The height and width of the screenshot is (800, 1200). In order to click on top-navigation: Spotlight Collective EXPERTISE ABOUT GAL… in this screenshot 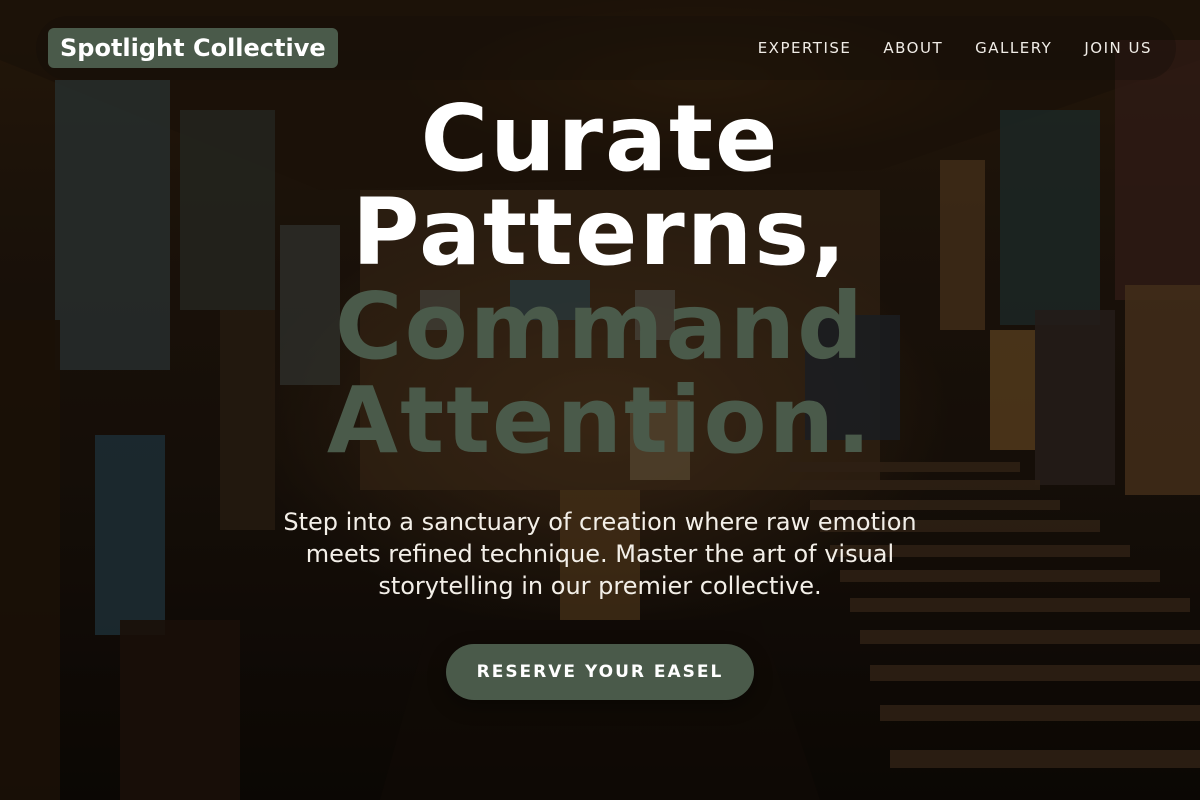, I will do `click(606, 48)`.